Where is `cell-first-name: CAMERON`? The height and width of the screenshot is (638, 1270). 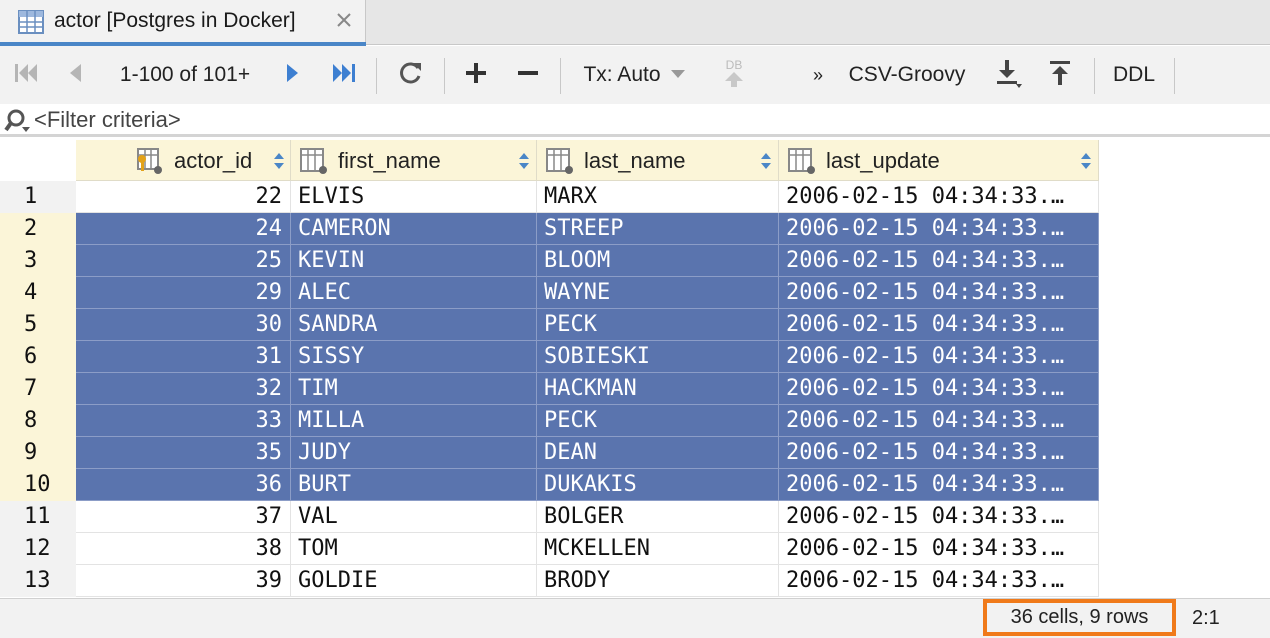 cell-first-name: CAMERON is located at coordinates (414, 229).